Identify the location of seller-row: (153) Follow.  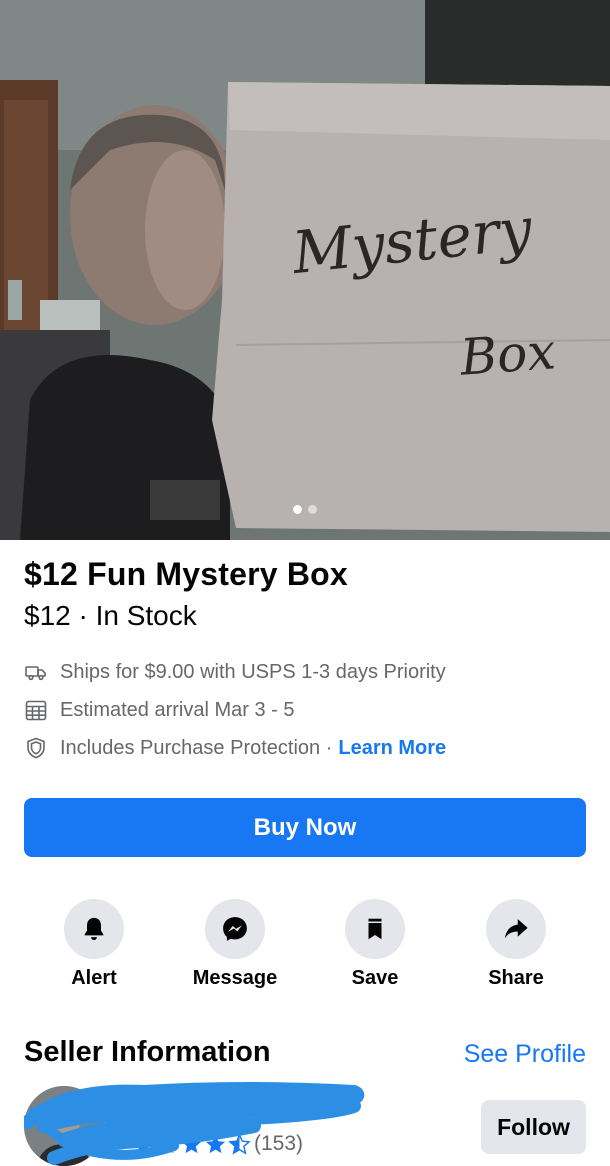
(305, 1124).